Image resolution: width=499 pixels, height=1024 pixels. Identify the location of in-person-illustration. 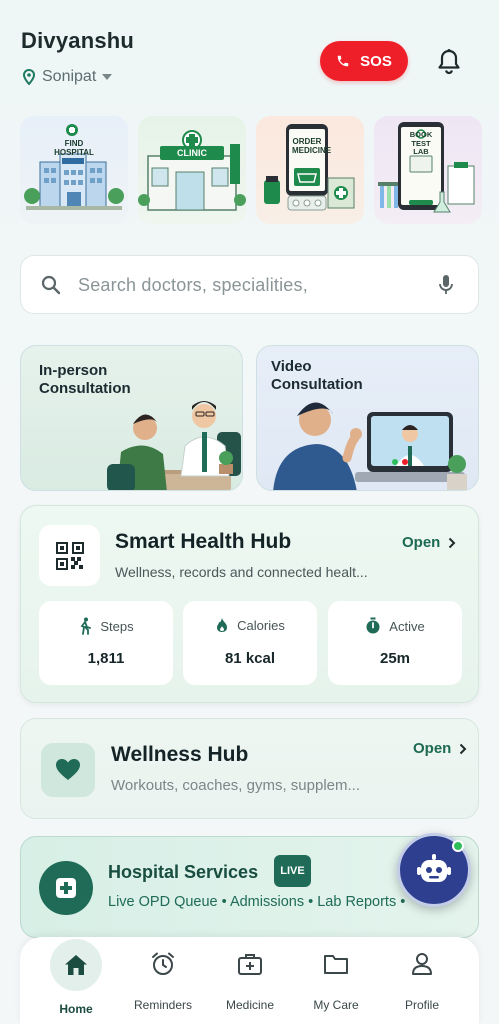
(174, 445).